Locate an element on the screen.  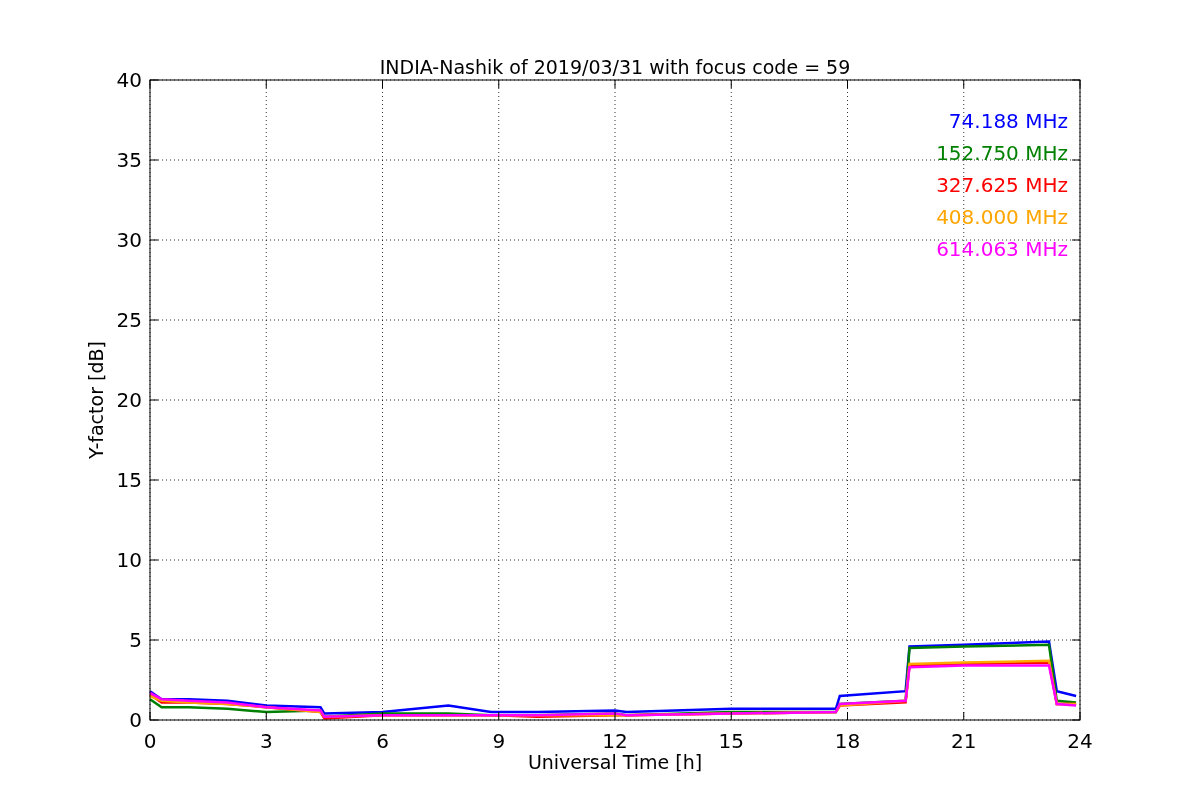
x-tick-label: 24 is located at coordinates (1080, 741).